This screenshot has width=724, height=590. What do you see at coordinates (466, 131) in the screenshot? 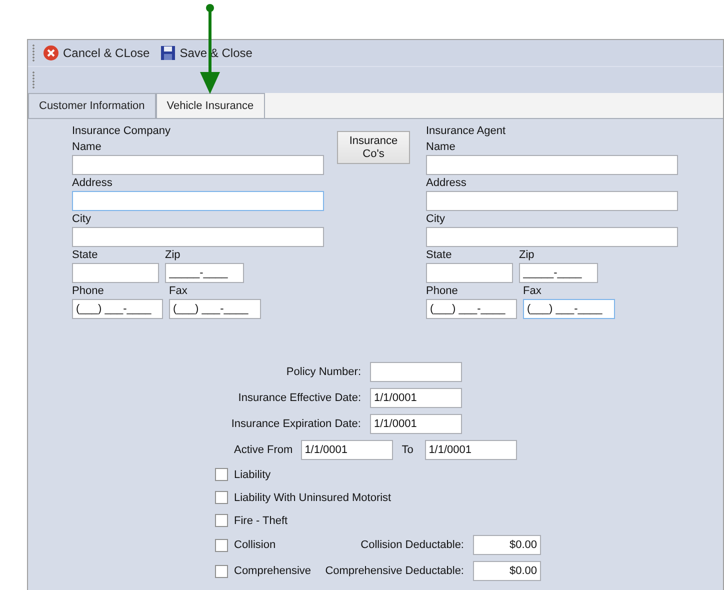
I see `group-title: Insurance Agent` at bounding box center [466, 131].